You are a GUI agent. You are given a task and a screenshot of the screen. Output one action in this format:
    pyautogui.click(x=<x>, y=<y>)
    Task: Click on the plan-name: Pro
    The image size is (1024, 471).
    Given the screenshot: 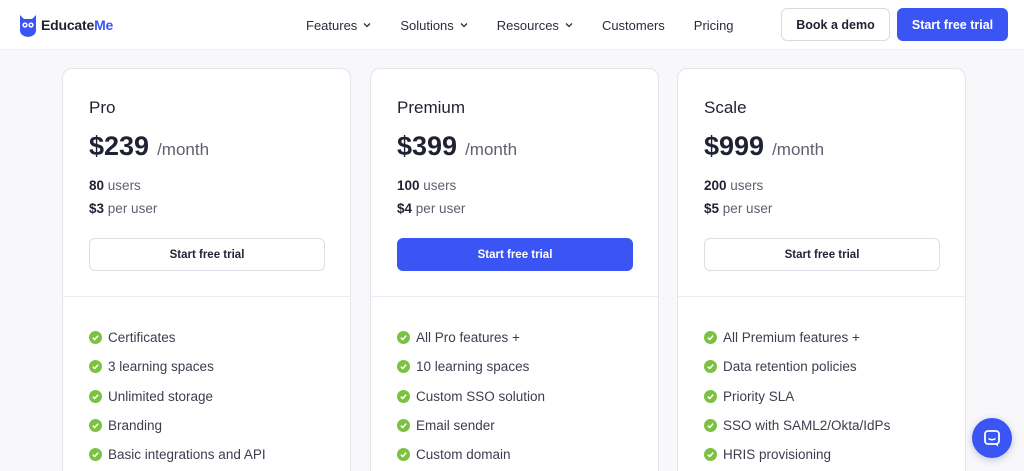 What is the action you would take?
    pyautogui.click(x=102, y=107)
    